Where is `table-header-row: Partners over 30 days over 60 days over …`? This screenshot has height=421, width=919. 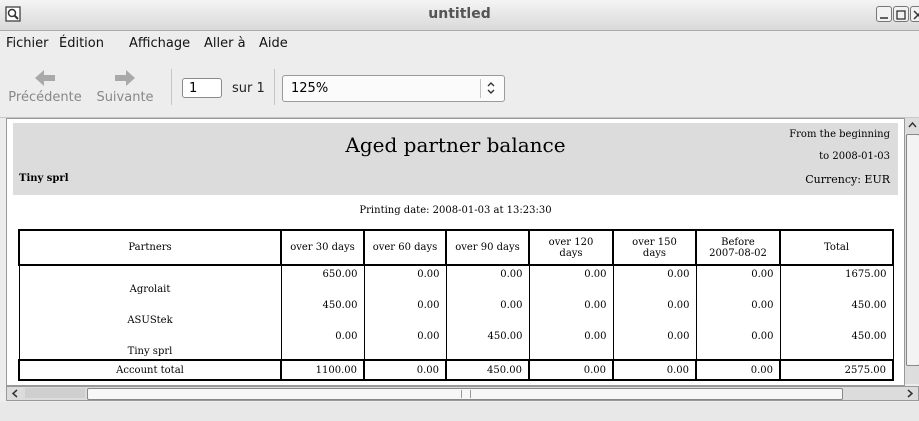 table-header-row: Partners over 30 days over 60 days over … is located at coordinates (456, 247).